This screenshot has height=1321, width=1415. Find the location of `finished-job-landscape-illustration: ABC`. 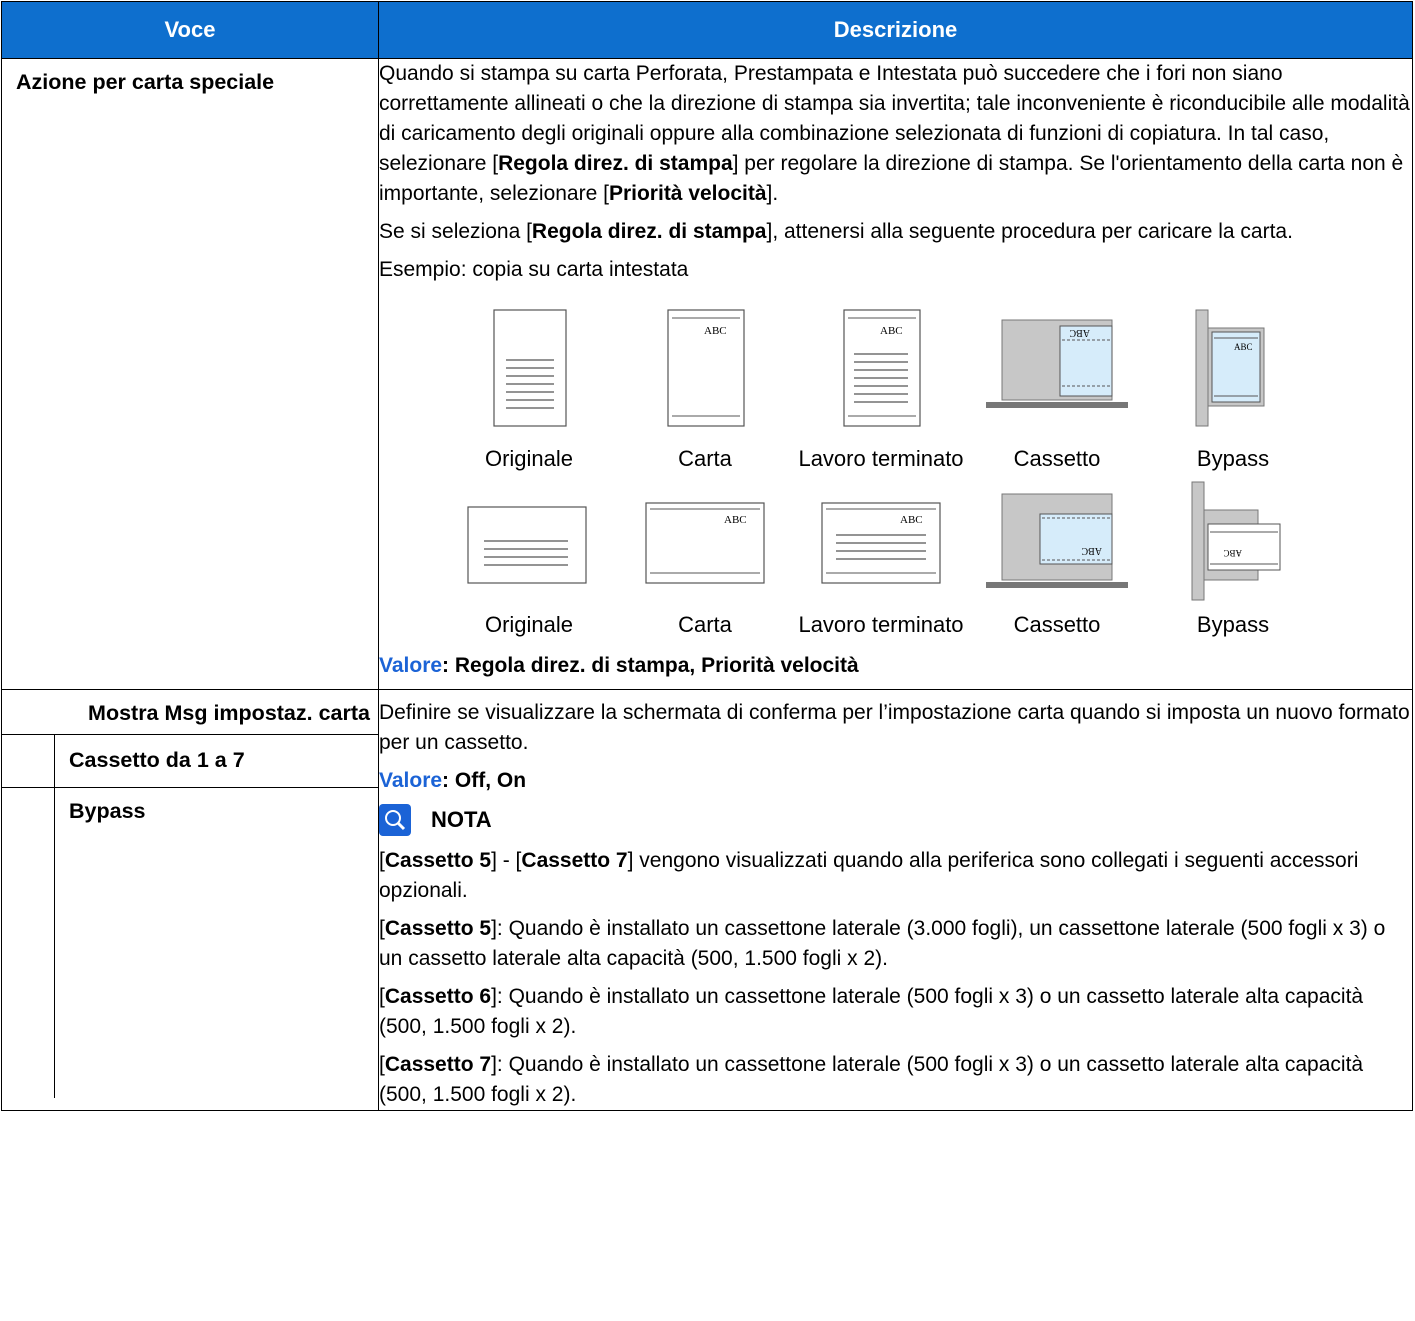

finished-job-landscape-illustration: ABC is located at coordinates (881, 543).